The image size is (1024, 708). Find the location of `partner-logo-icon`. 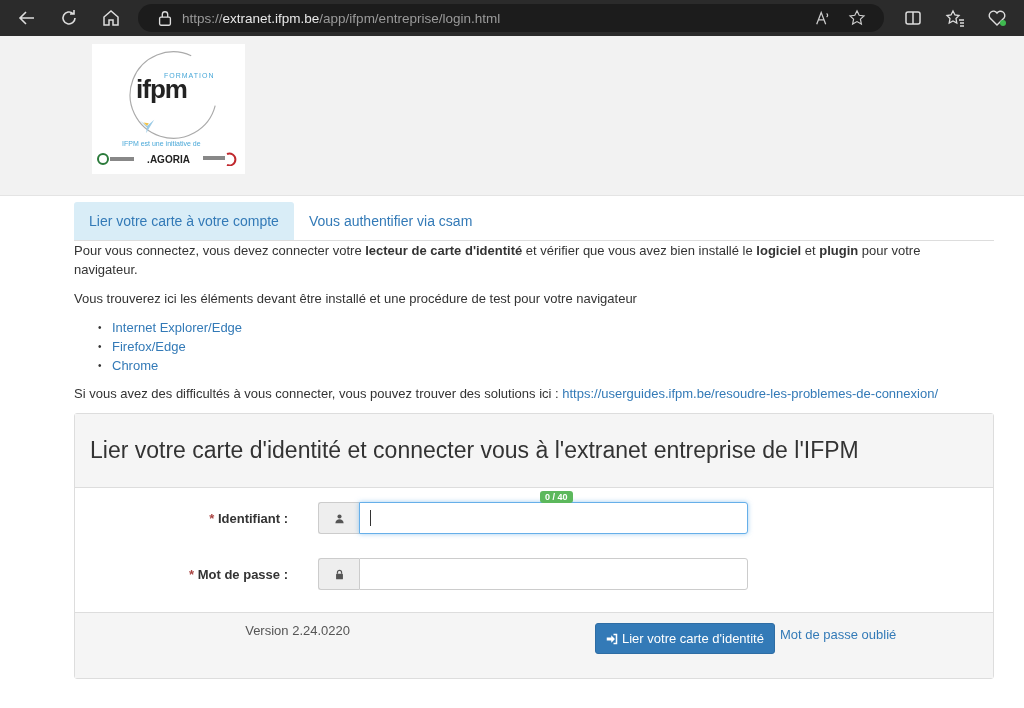

partner-logo-icon is located at coordinates (116, 159).